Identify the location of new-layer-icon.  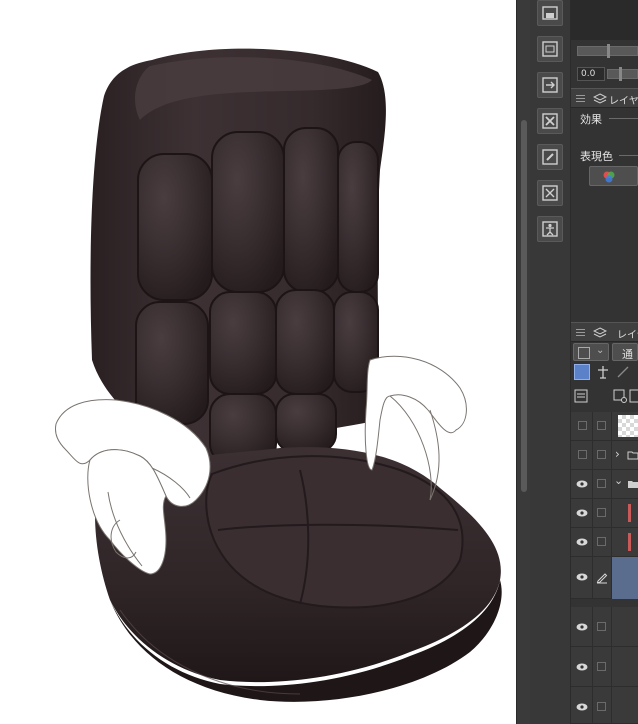
(620, 396).